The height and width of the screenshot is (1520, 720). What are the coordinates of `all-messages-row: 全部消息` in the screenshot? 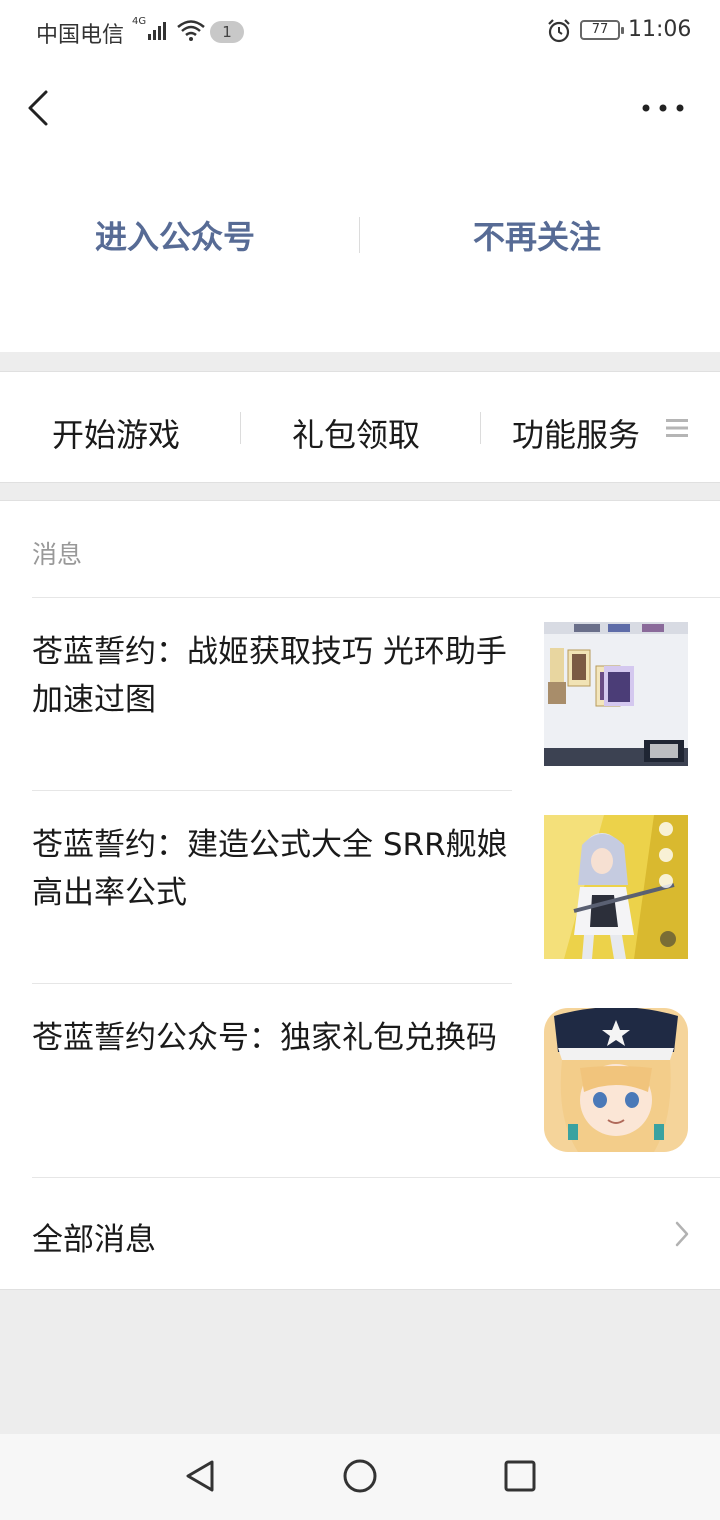 It's located at (360, 1234).